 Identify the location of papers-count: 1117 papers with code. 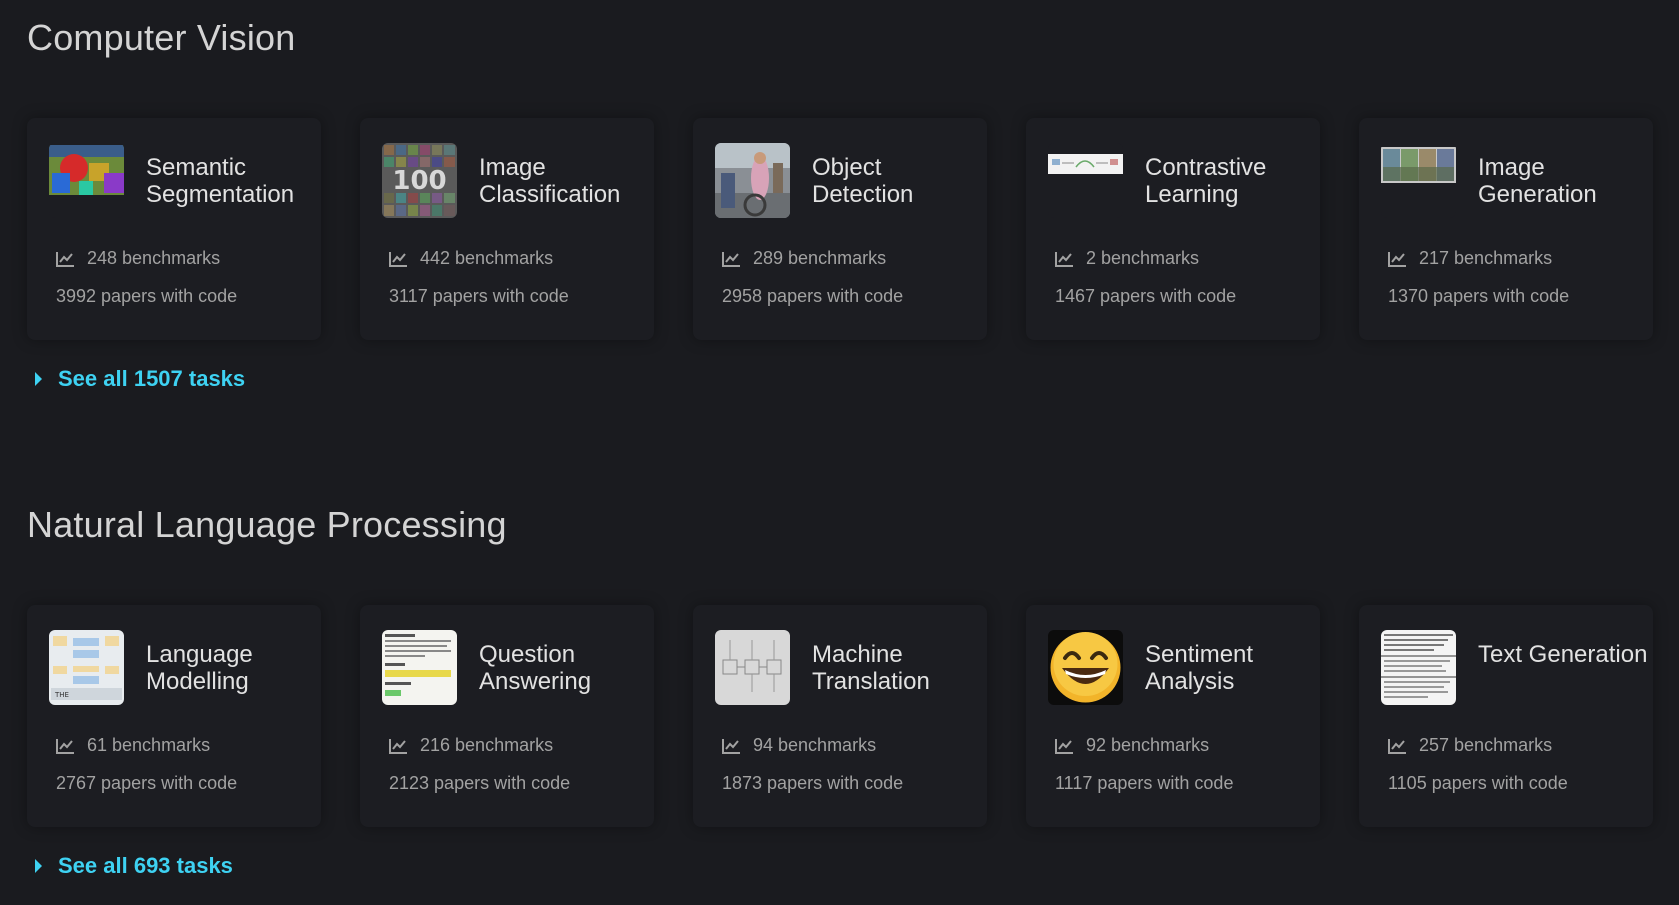
(1144, 783).